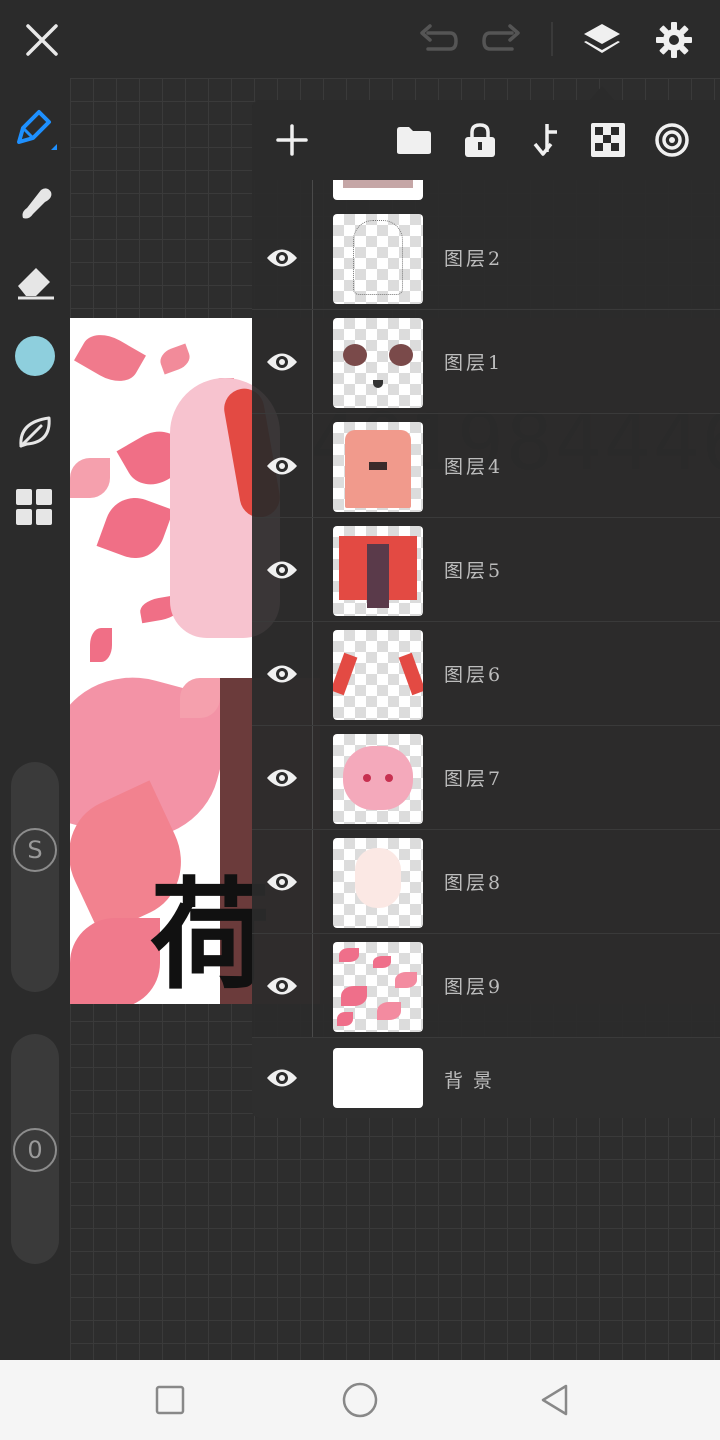 This screenshot has height=1440, width=720. What do you see at coordinates (474, 675) in the screenshot?
I see `layer-name: 图层6` at bounding box center [474, 675].